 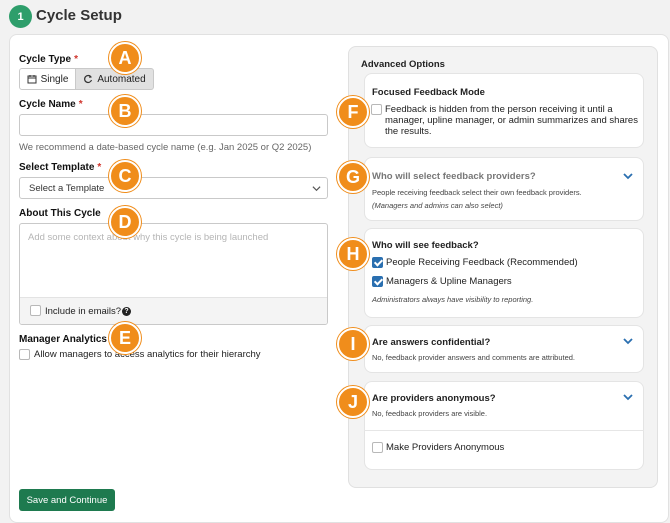 What do you see at coordinates (63, 339) in the screenshot?
I see `manager-analytics-label: Manager Analytics` at bounding box center [63, 339].